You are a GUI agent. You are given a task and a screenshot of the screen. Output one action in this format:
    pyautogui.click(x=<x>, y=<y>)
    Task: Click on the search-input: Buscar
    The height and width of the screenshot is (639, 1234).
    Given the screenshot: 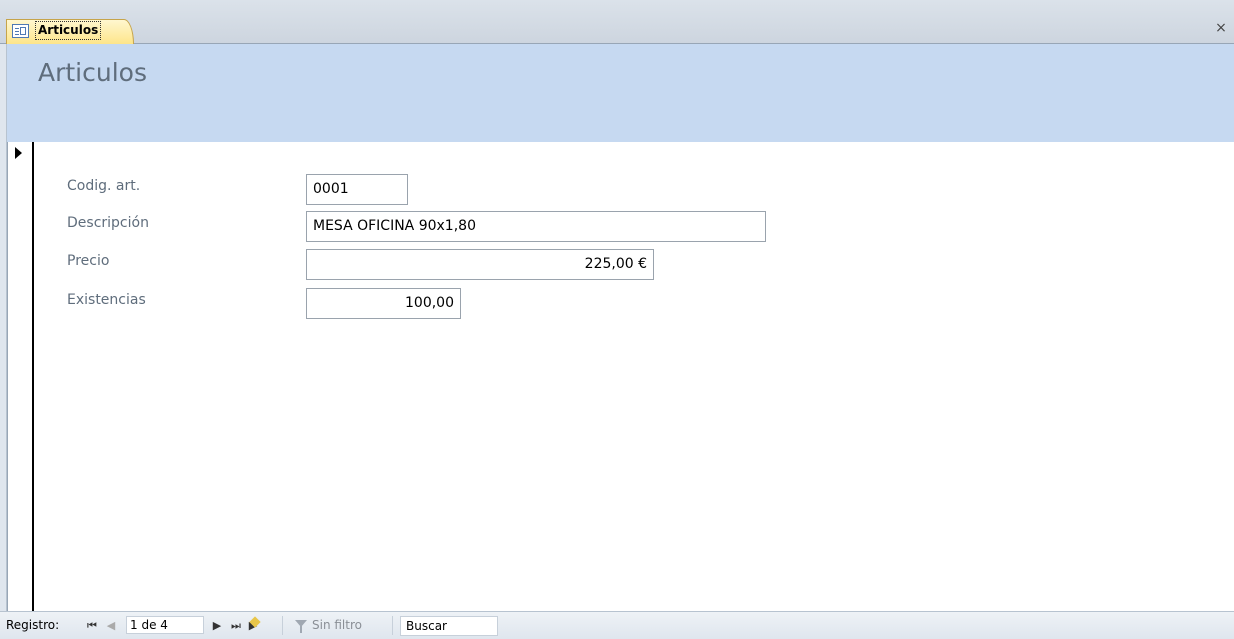 What is the action you would take?
    pyautogui.click(x=449, y=626)
    